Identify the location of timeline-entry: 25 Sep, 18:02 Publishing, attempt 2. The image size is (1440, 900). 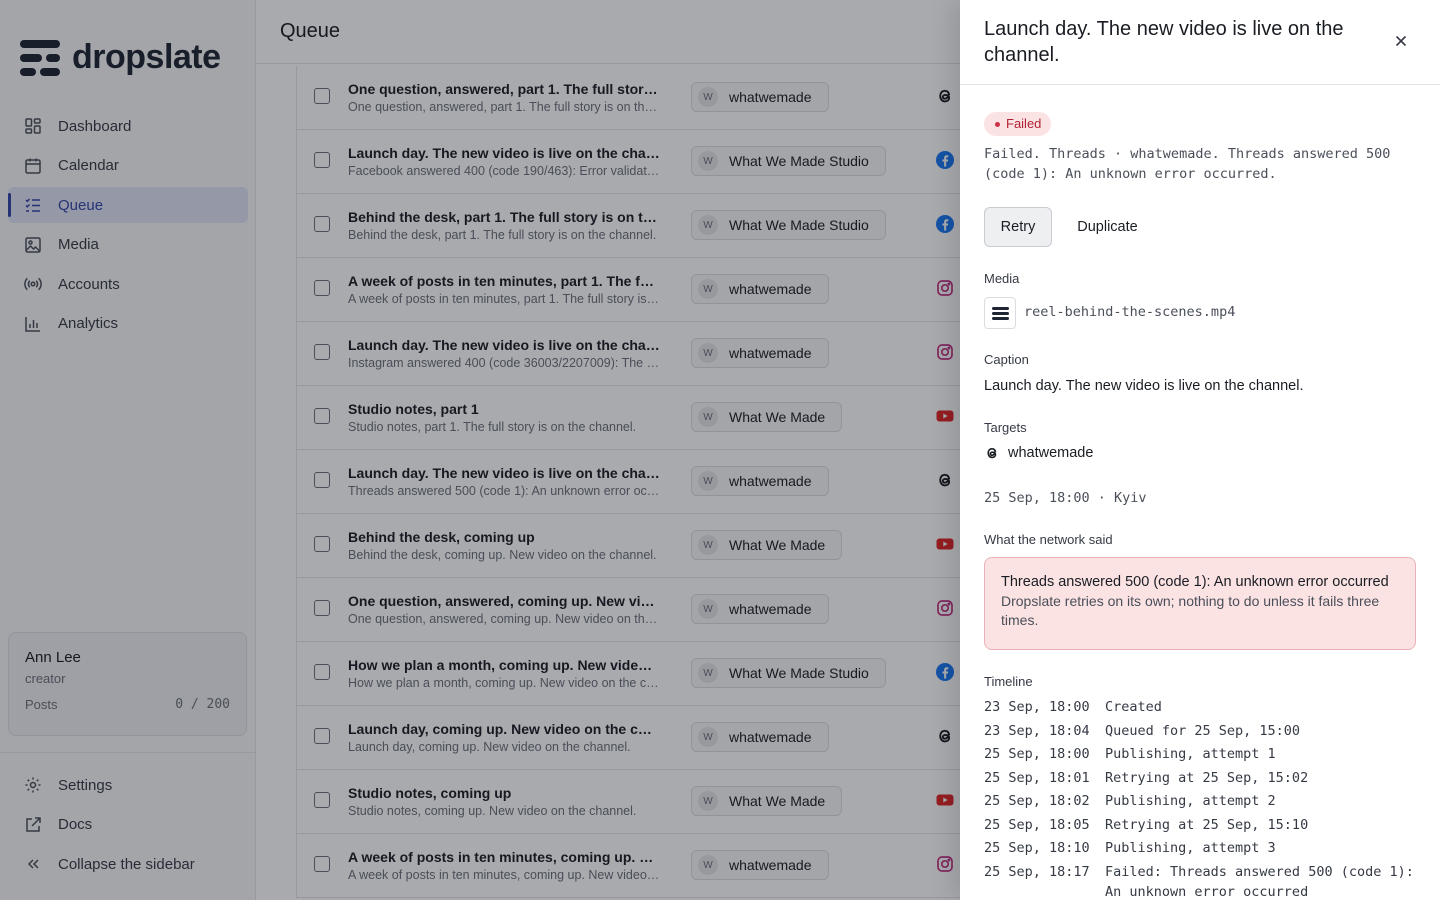
(1200, 801).